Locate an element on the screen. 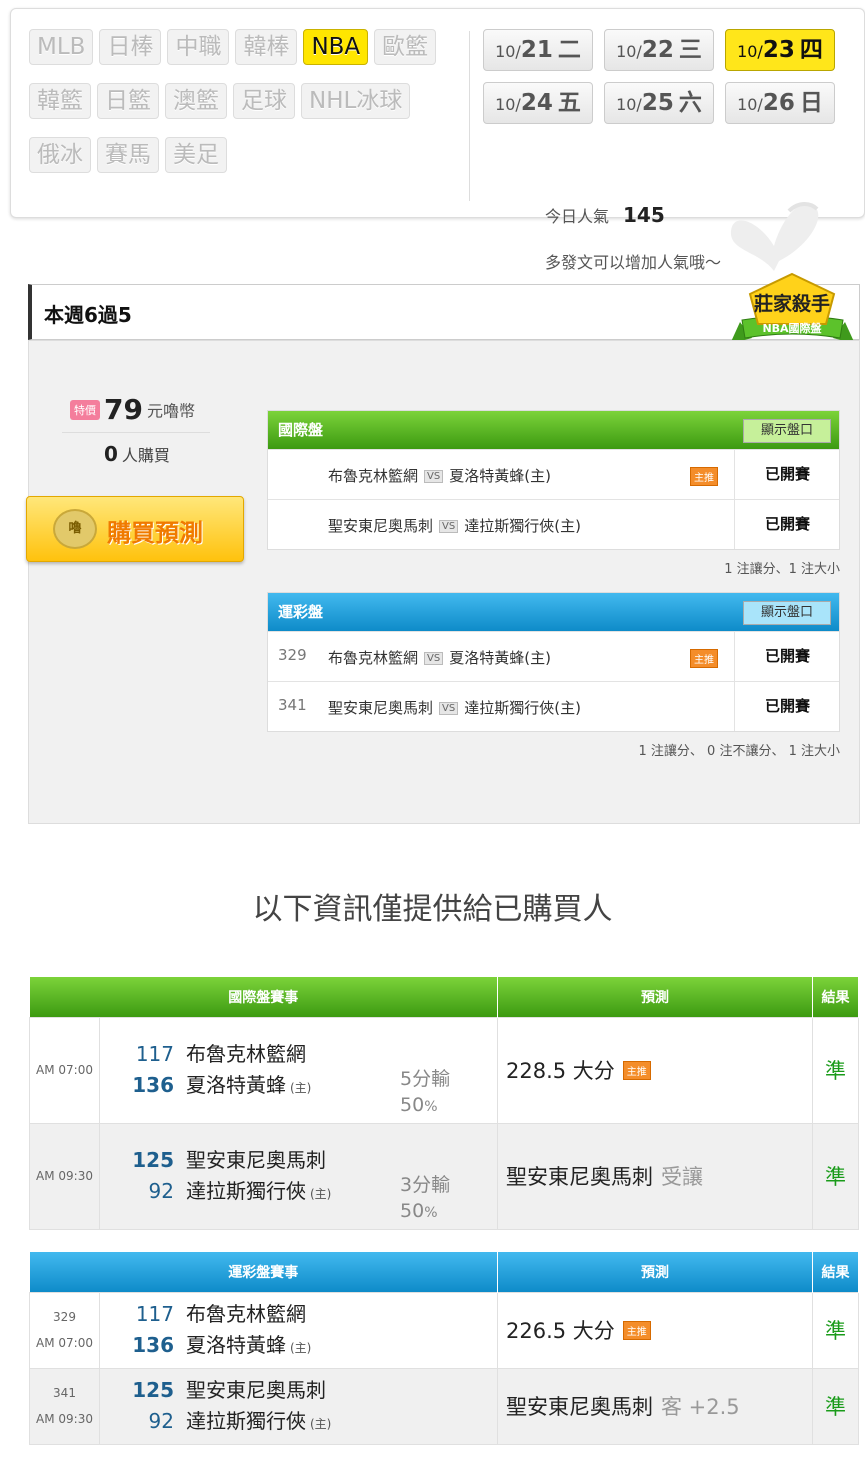 The height and width of the screenshot is (1464, 865). date-day: 24 is located at coordinates (536, 103).